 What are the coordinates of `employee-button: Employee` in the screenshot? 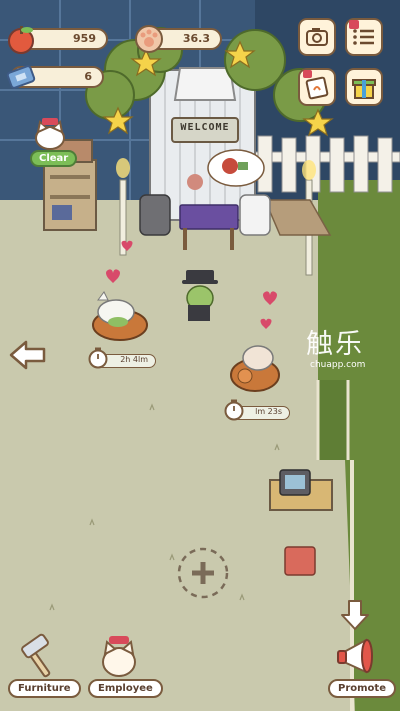 It's located at (124, 667).